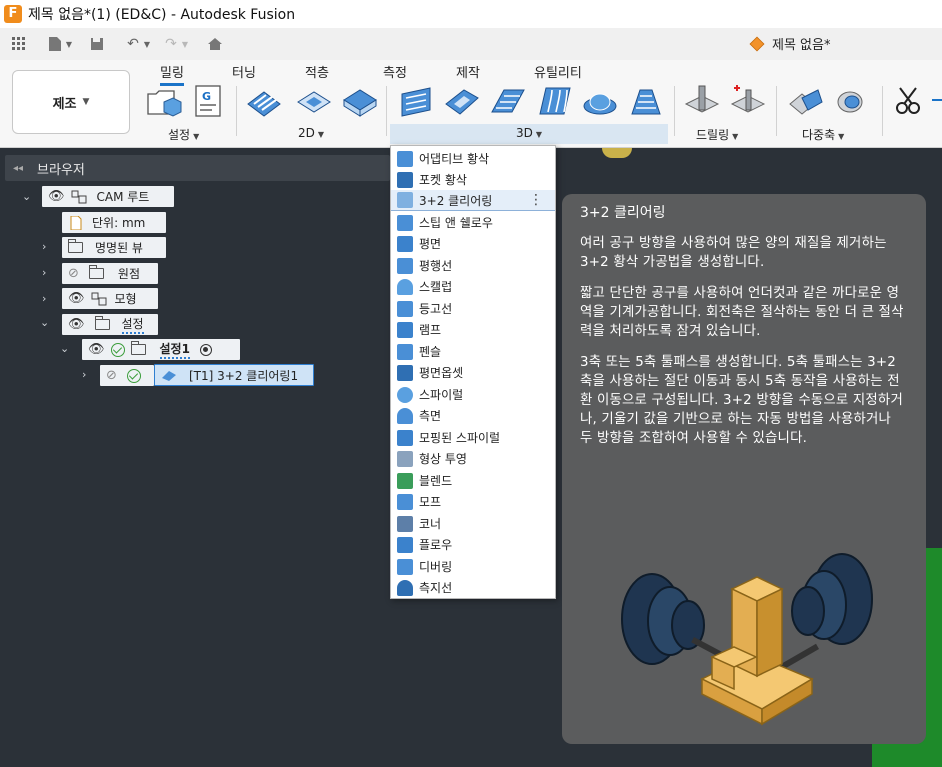 This screenshot has width=942, height=767. Describe the element at coordinates (110, 298) in the screenshot. I see `tree-node-model: 👁 모형` at that location.